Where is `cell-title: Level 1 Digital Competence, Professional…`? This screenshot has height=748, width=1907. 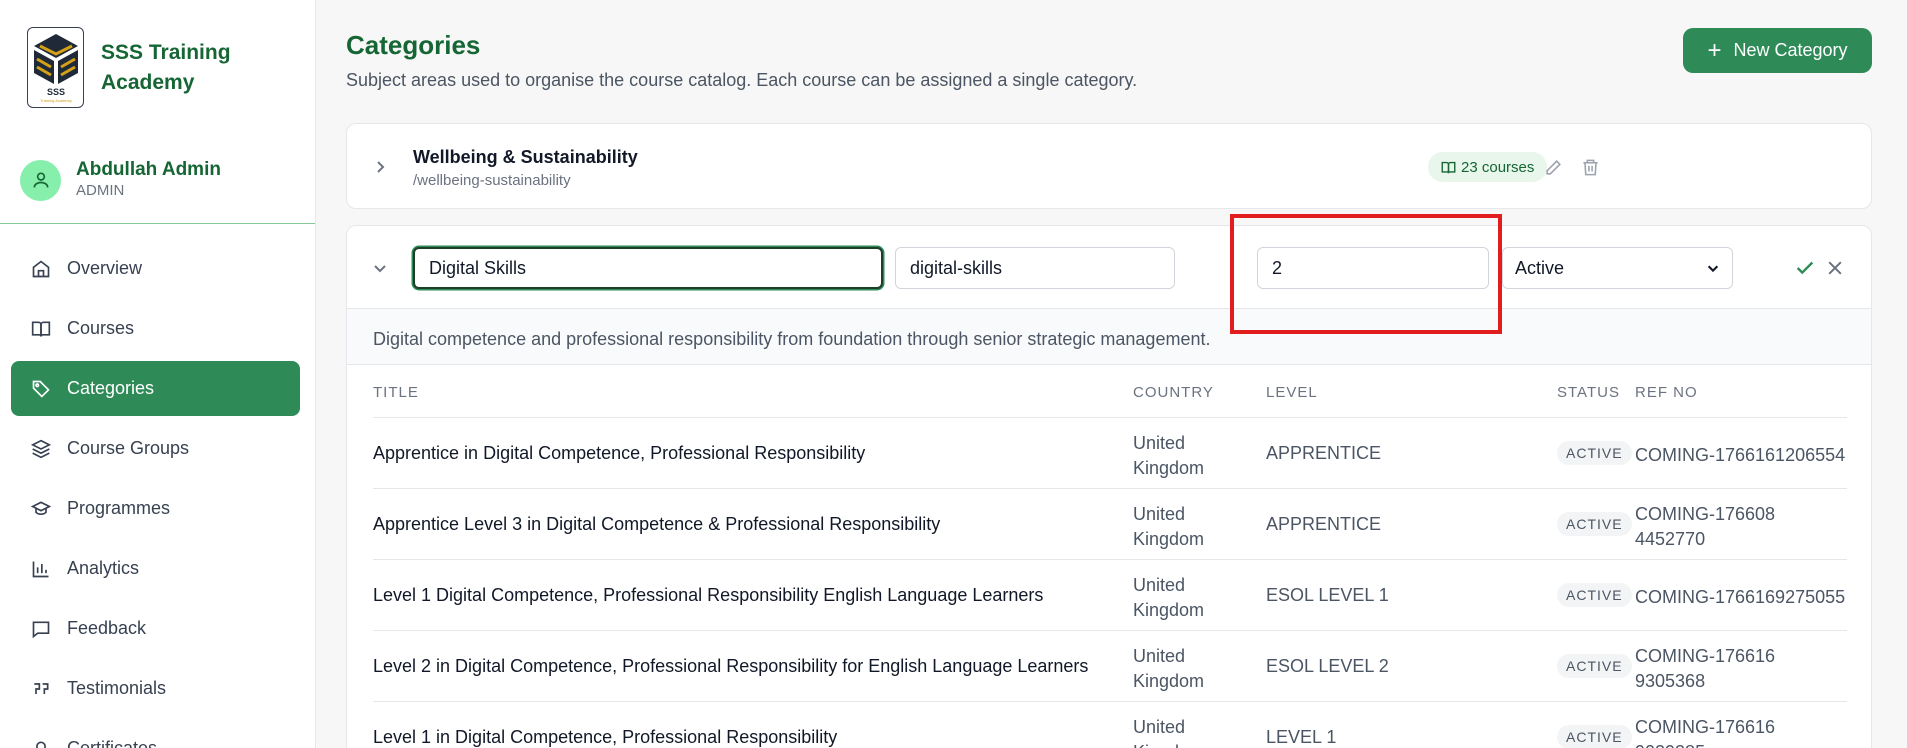
cell-title: Level 1 Digital Competence, Professional… is located at coordinates (708, 595).